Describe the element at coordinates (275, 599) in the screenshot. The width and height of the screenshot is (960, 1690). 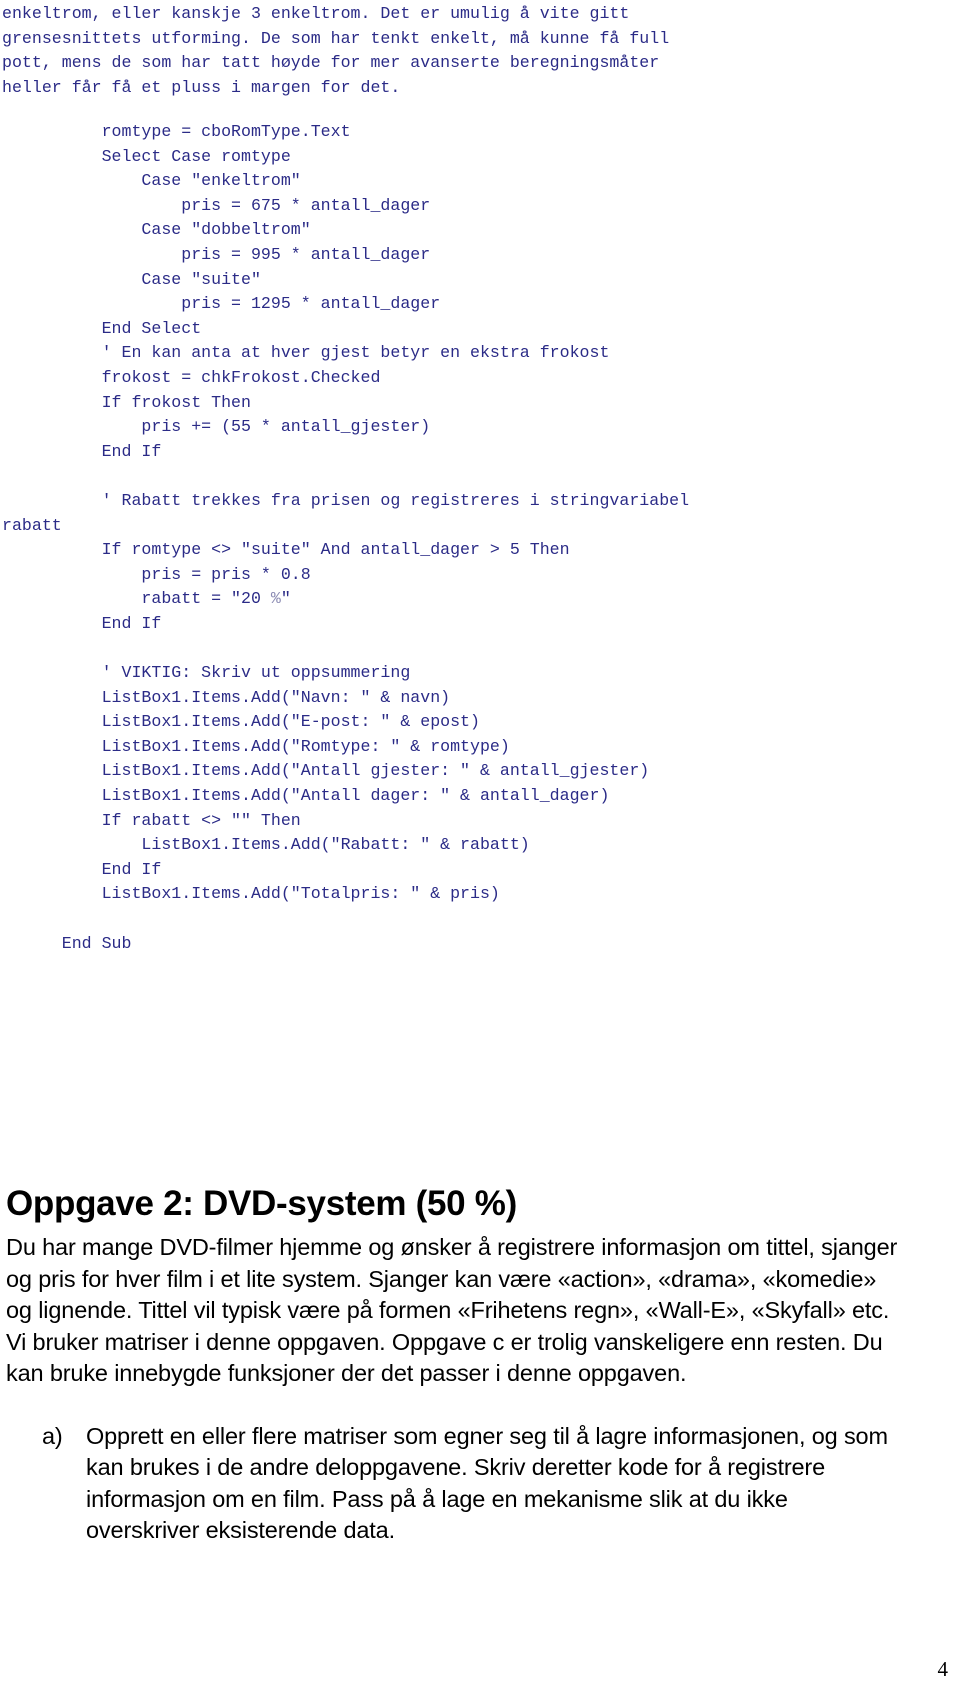
I see `faded-percent-glyph: %` at that location.